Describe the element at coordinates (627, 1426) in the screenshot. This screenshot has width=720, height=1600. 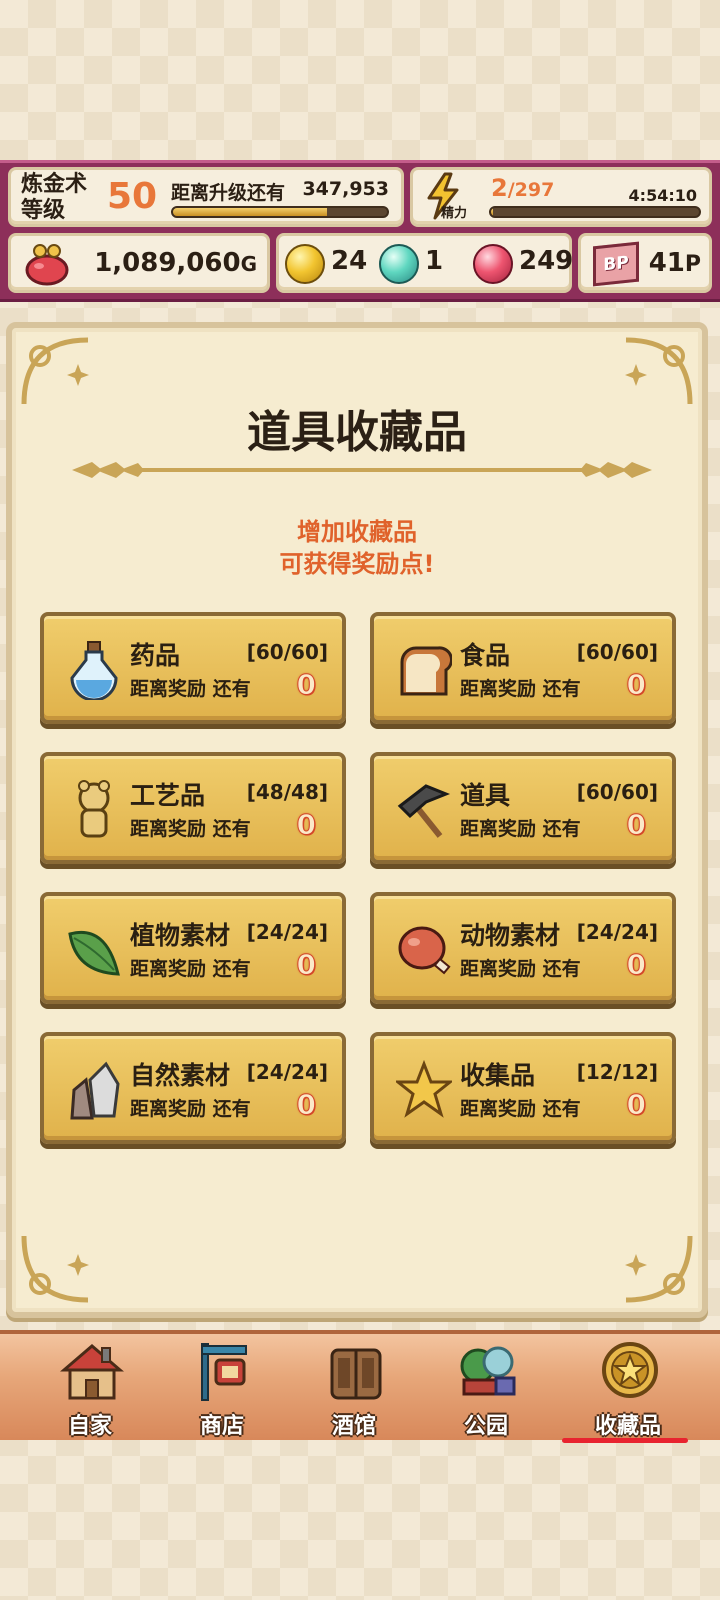
I see `nav-label: 收藏品` at that location.